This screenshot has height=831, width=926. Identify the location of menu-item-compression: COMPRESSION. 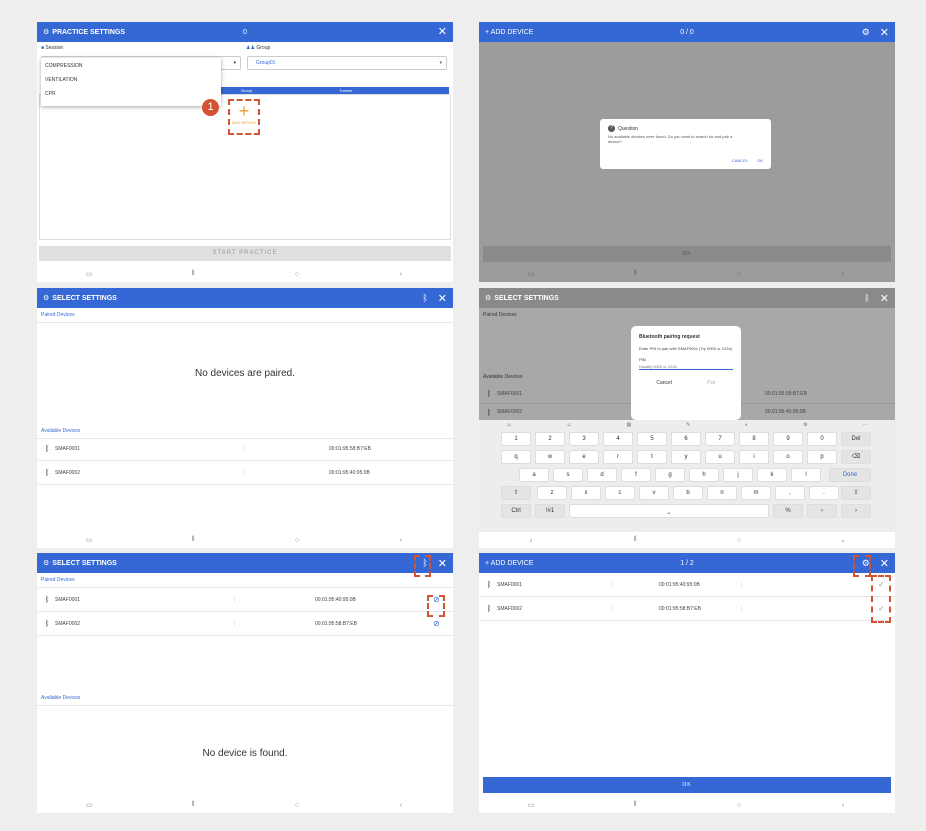
(131, 65).